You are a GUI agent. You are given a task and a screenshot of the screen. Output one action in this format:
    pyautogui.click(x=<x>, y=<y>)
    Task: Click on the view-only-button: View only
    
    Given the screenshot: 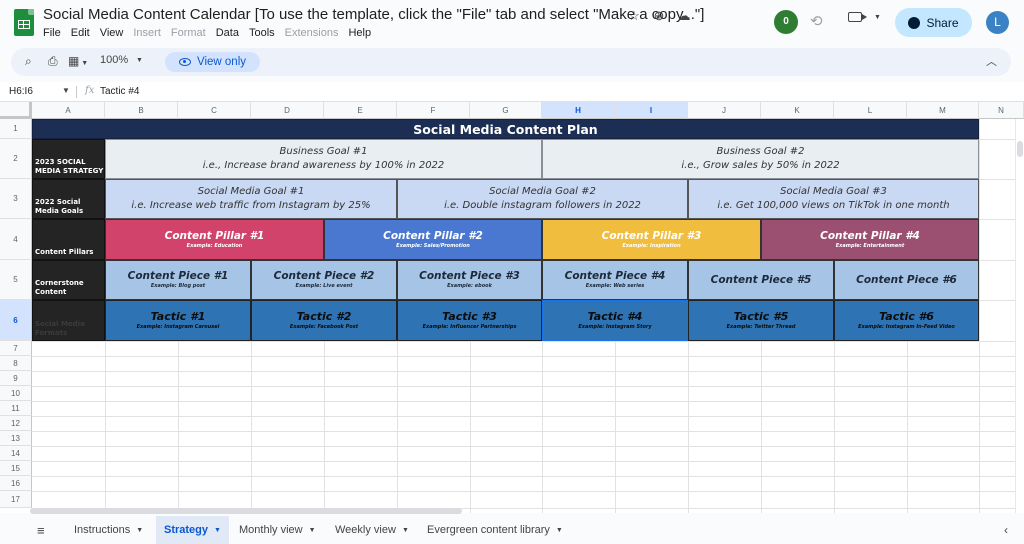 What is the action you would take?
    pyautogui.click(x=213, y=62)
    